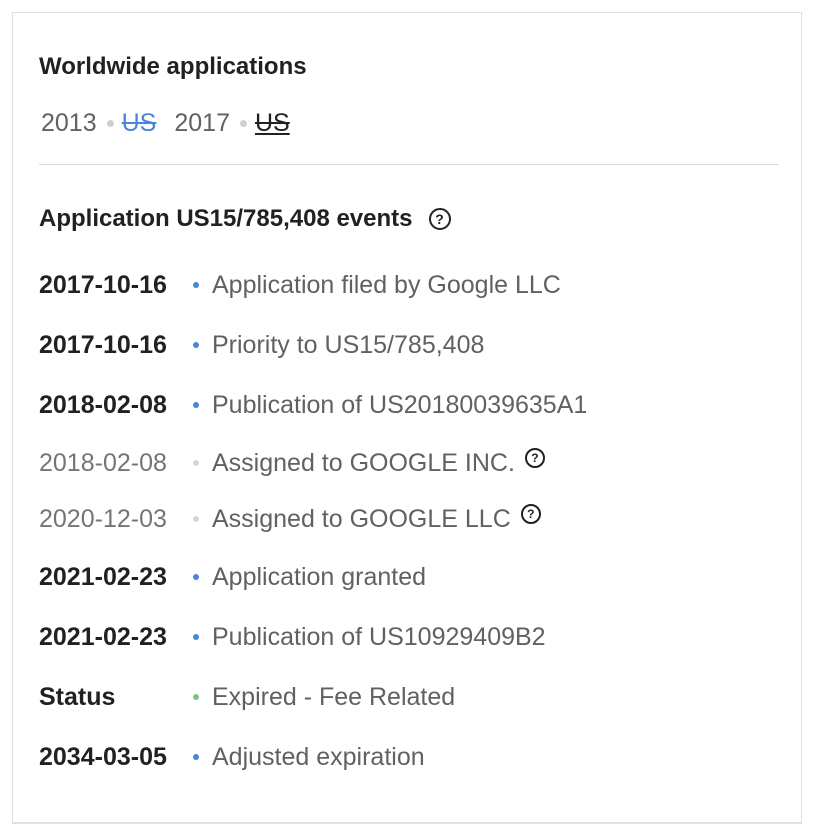  I want to click on event-row: 2017-10-16 Priority to US15/785,408, so click(261, 345).